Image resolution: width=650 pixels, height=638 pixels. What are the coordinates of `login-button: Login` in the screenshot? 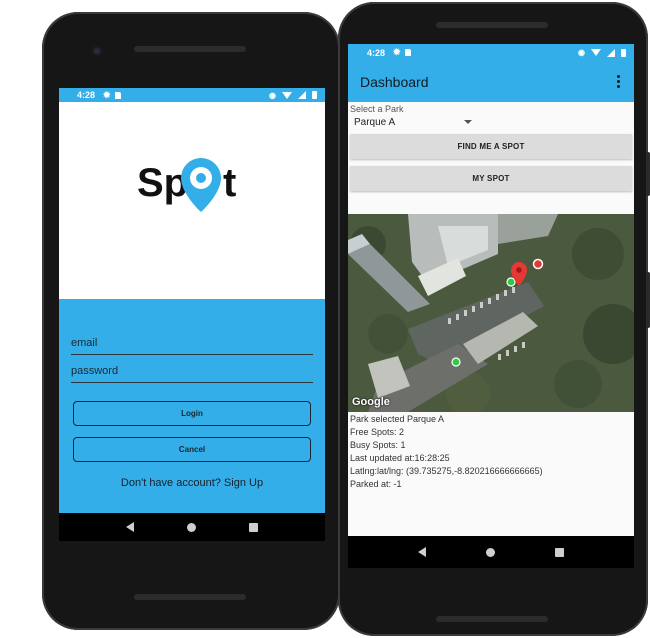 It's located at (192, 413).